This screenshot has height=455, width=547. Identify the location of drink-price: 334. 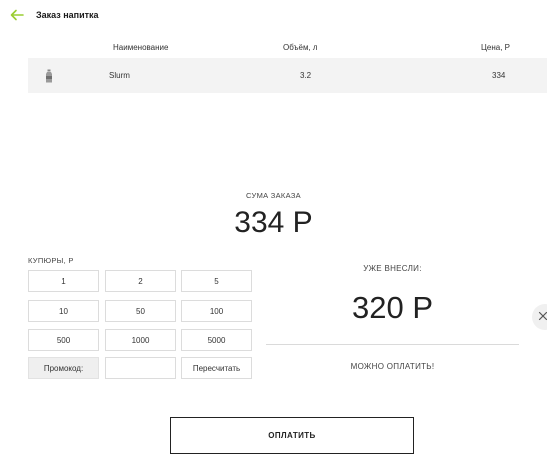
(499, 75).